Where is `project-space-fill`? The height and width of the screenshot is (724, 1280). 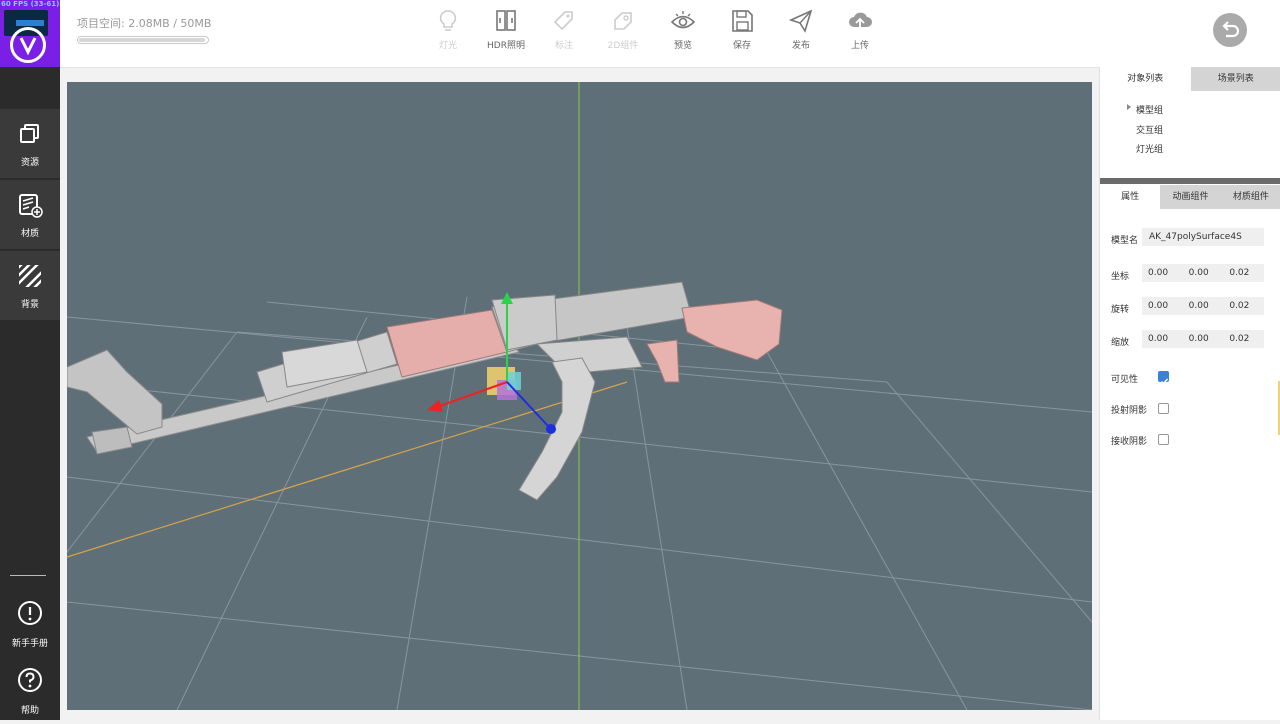 project-space-fill is located at coordinates (142, 40).